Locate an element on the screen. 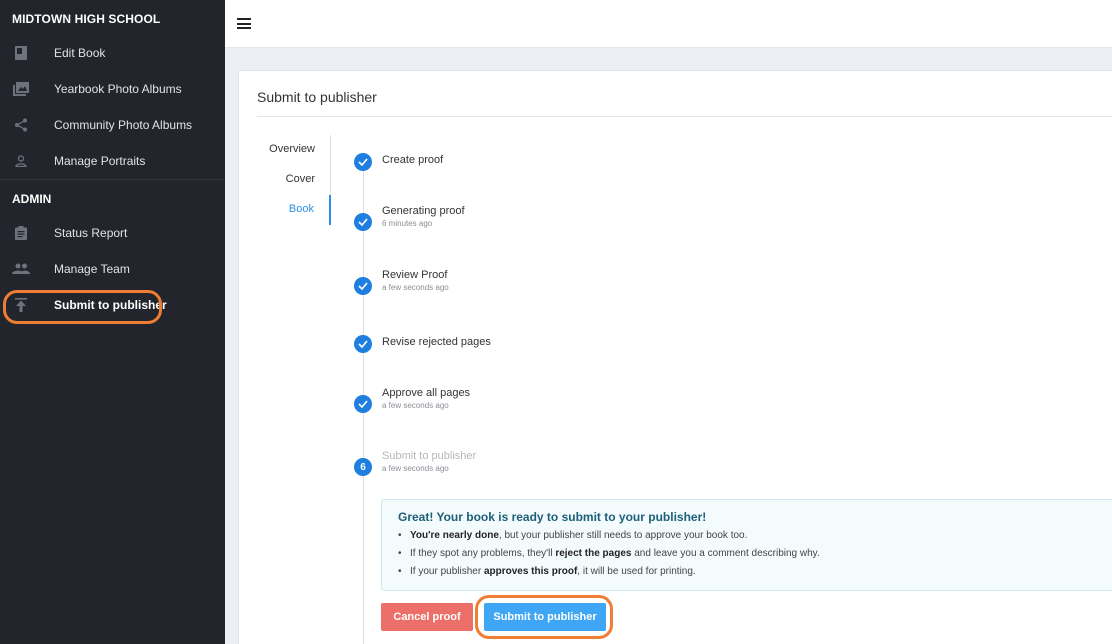 This screenshot has width=1112, height=644. team-icon is located at coordinates (21, 269).